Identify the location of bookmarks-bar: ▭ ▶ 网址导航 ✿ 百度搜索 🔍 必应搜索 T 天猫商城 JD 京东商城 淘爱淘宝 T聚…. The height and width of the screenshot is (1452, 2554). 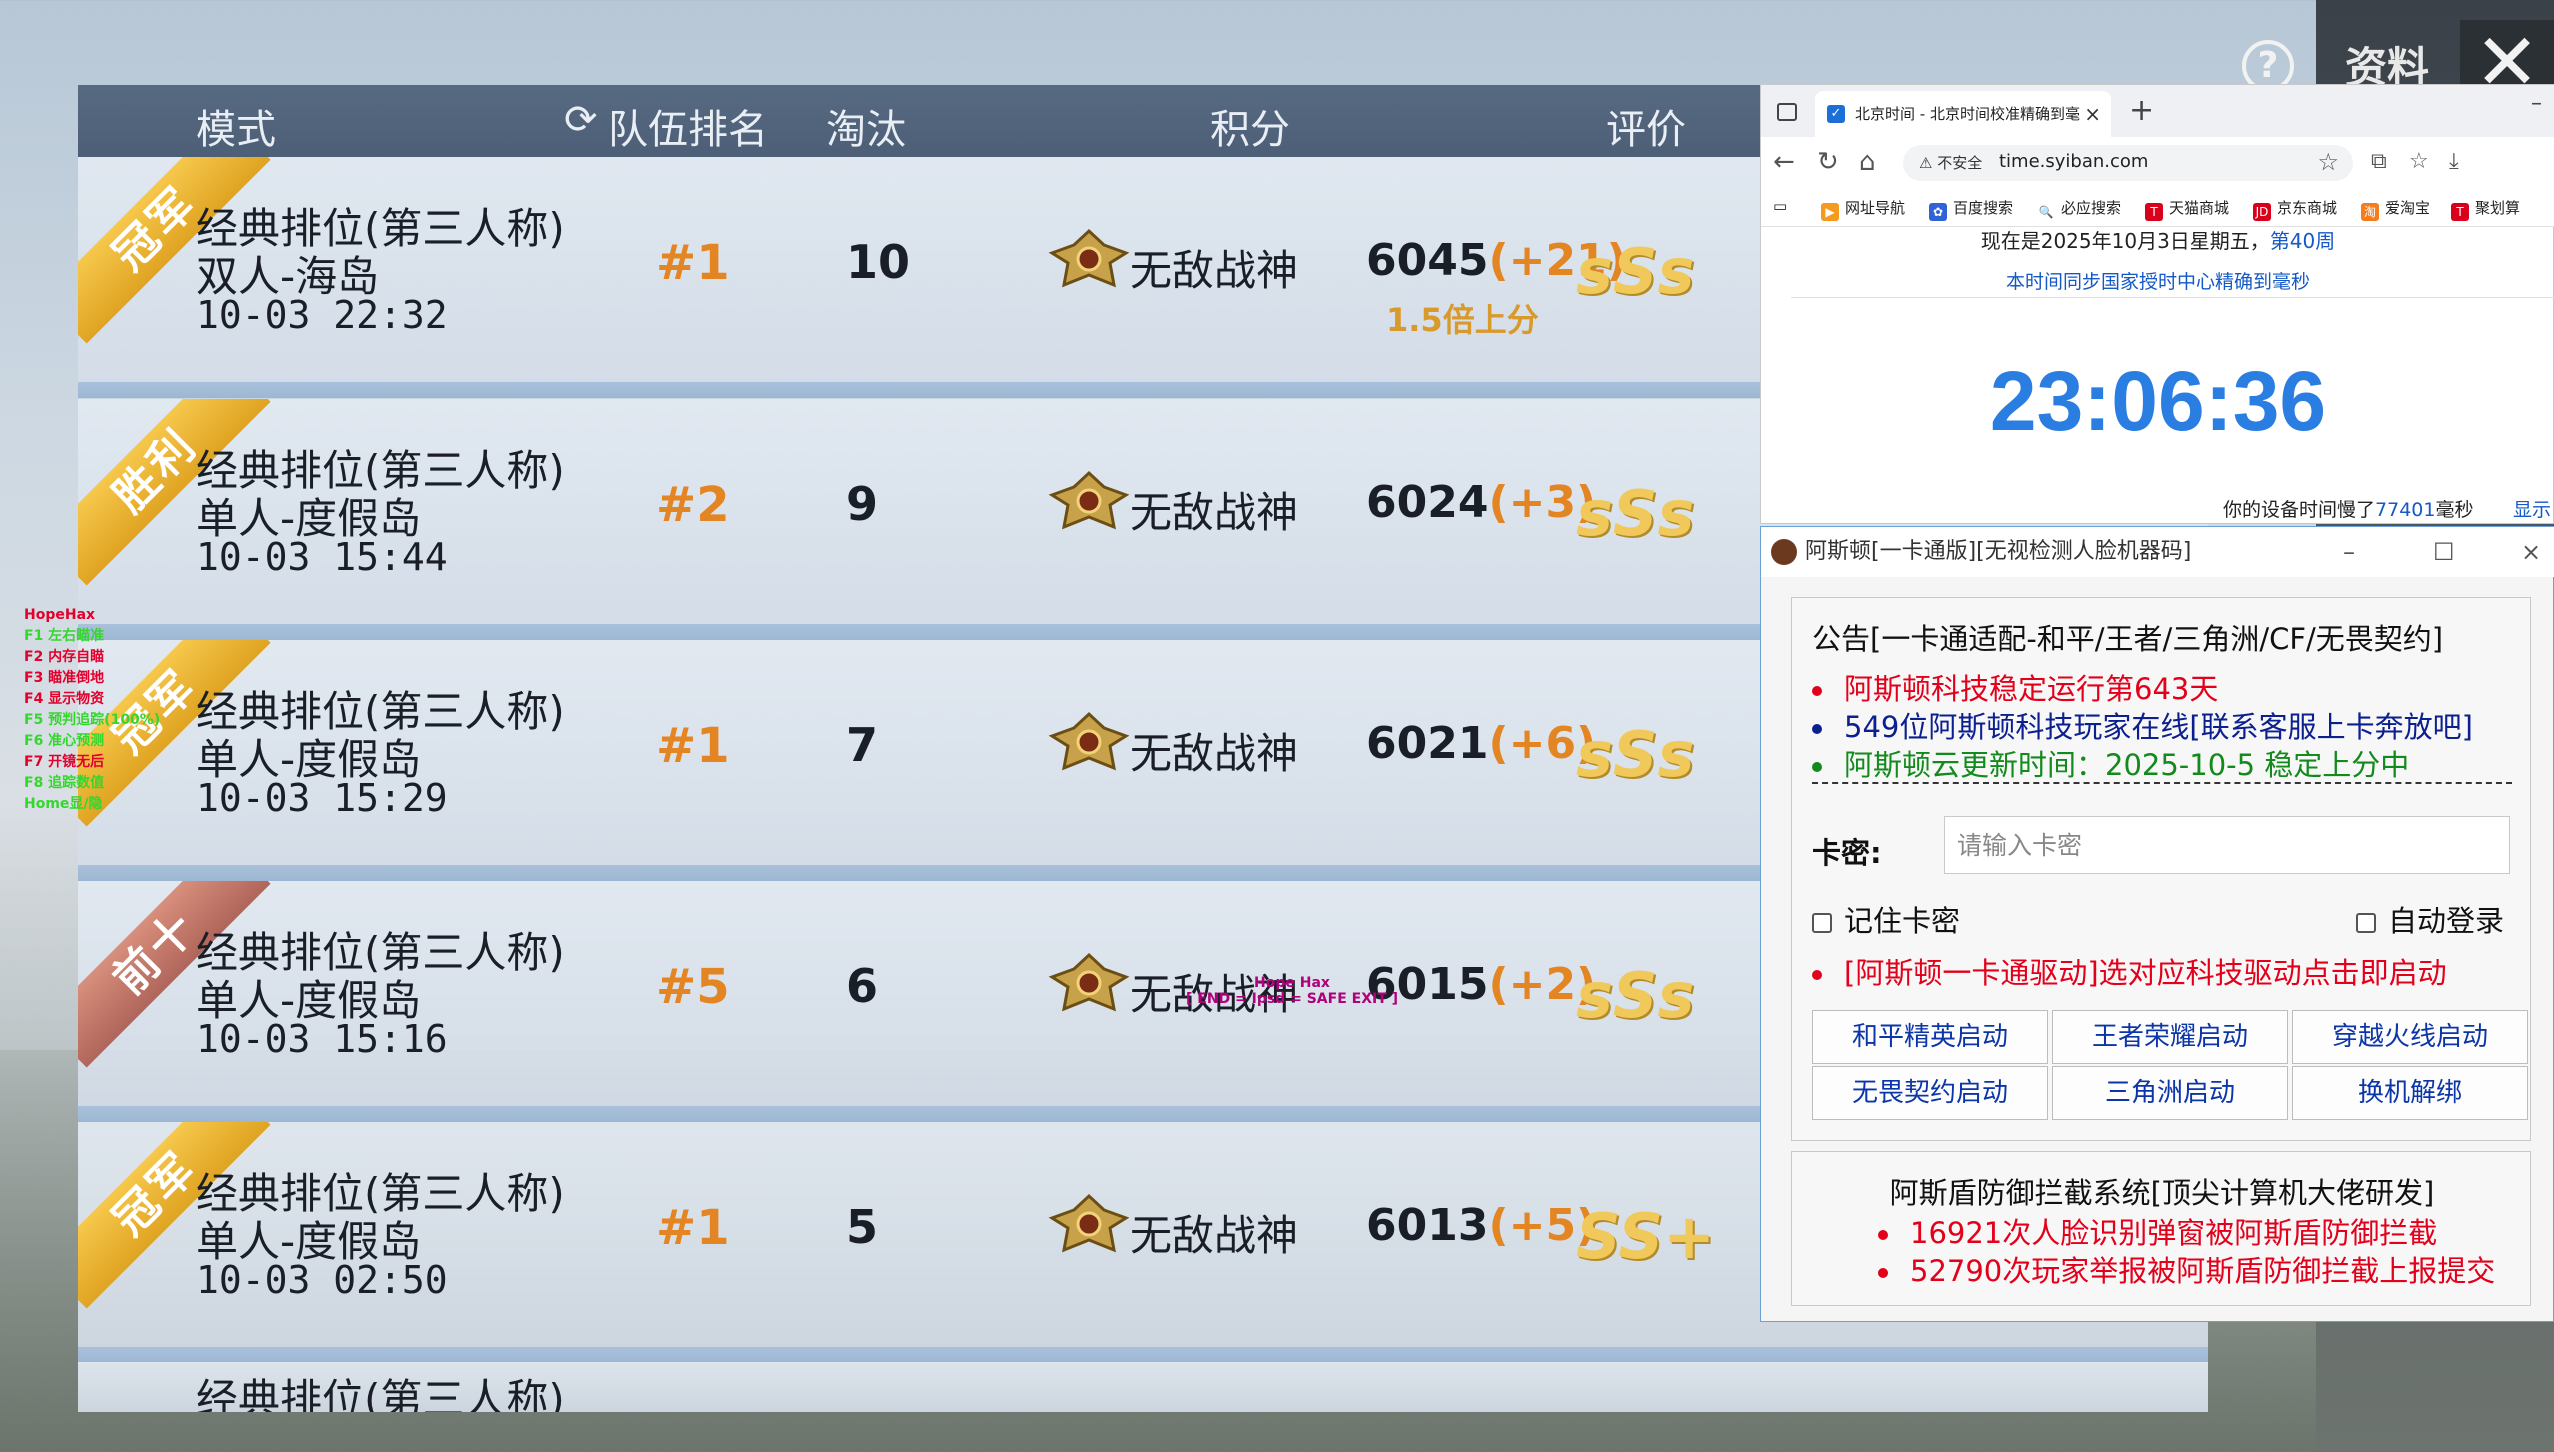
(2157, 207).